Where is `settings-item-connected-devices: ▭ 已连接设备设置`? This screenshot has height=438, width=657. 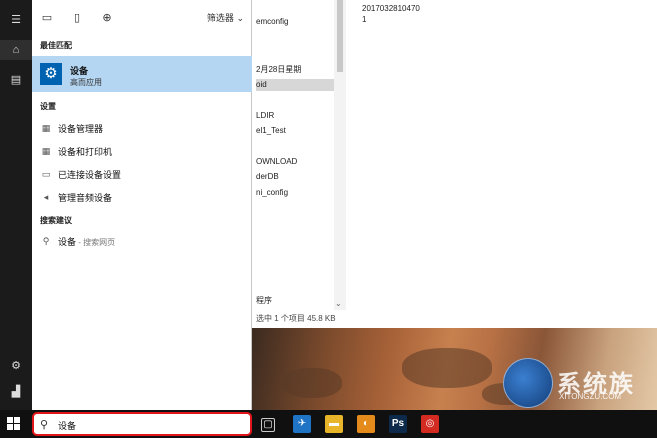
settings-item-connected-devices: ▭ 已连接设备设置 is located at coordinates (142, 174).